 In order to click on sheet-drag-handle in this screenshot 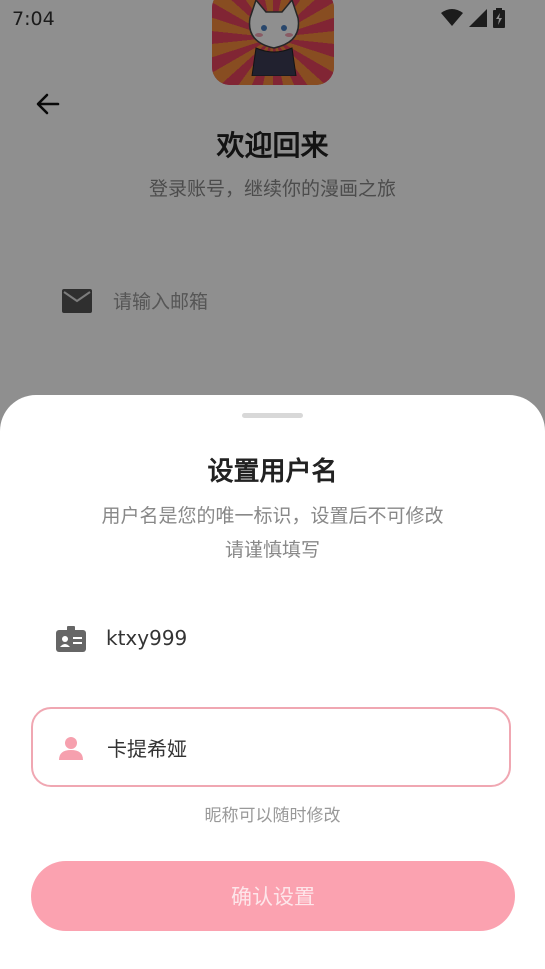, I will do `click(272, 415)`.